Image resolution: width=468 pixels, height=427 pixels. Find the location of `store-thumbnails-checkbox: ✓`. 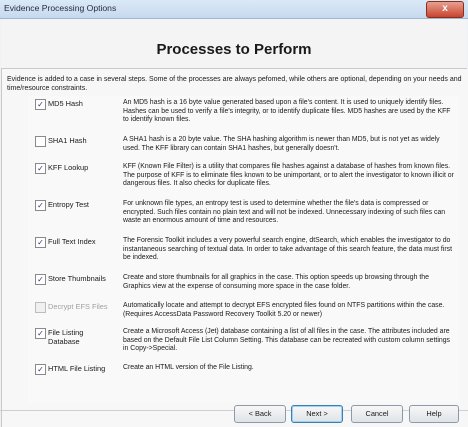

store-thumbnails-checkbox: ✓ is located at coordinates (40, 279).